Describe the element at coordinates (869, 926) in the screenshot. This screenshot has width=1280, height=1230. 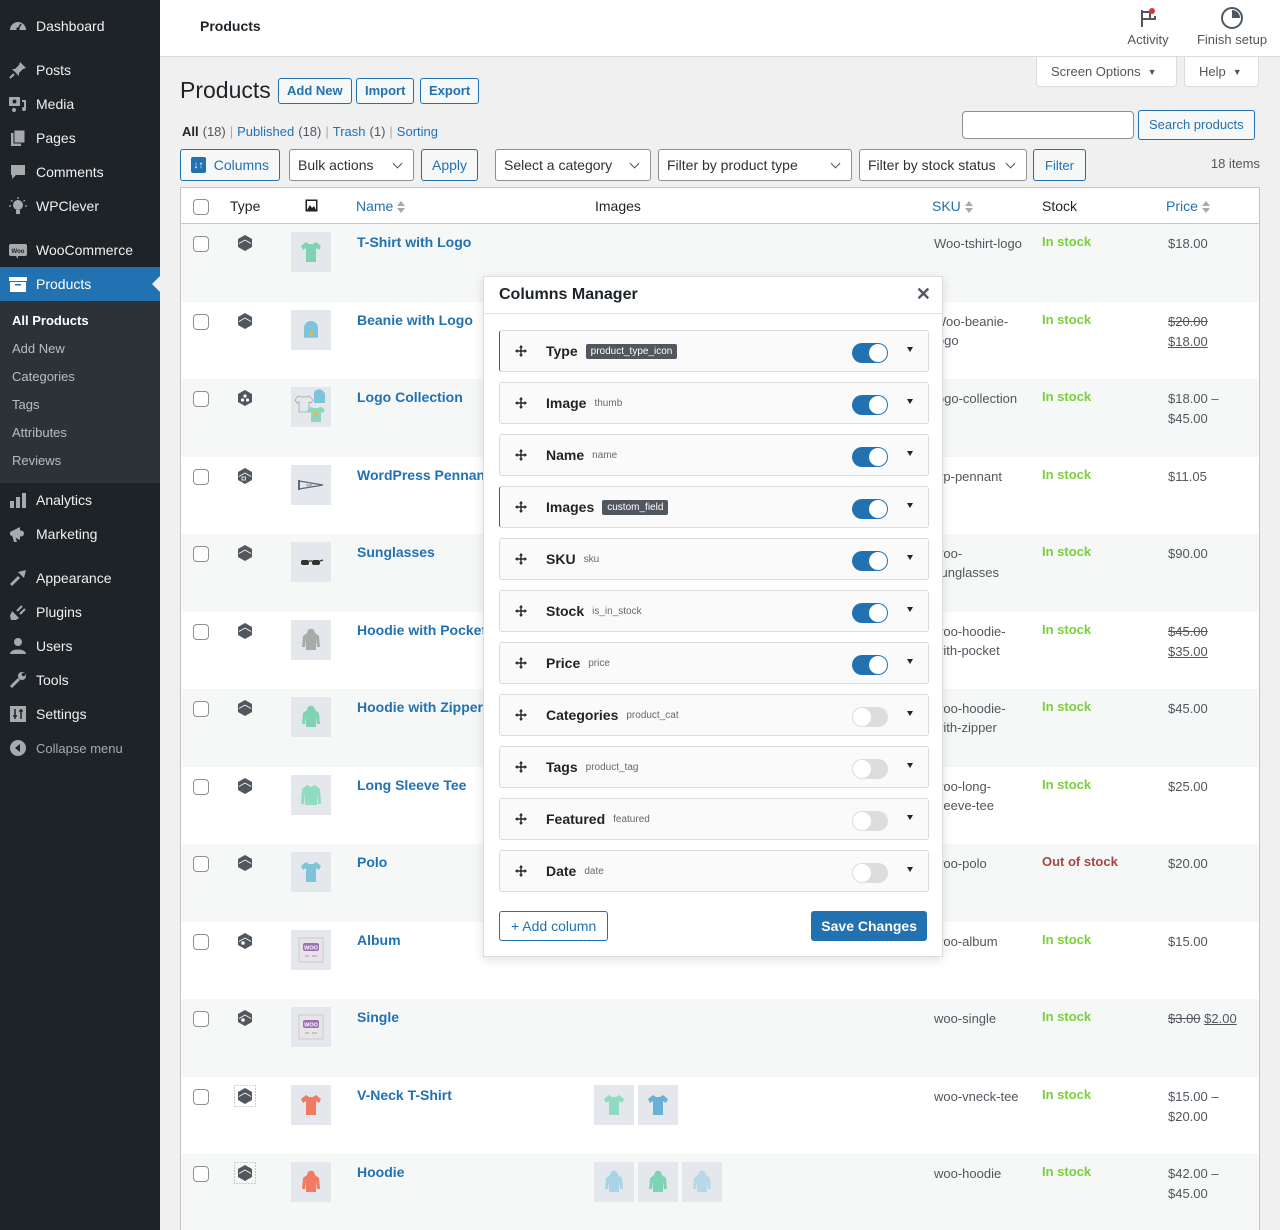
I see `save-changes-button: Save Changes` at that location.